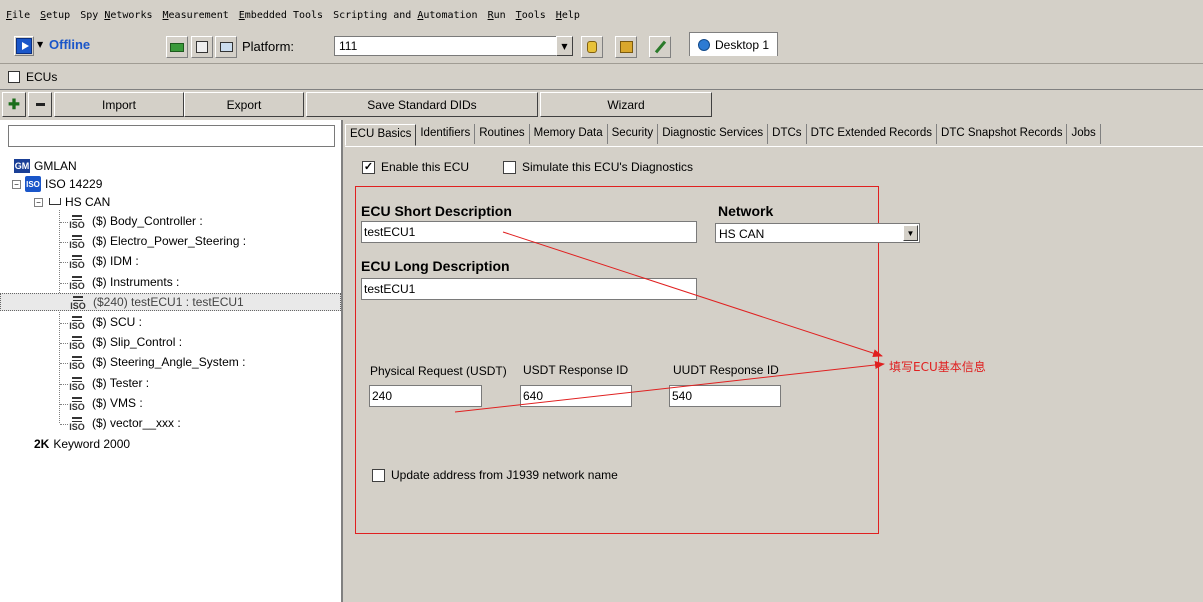 The width and height of the screenshot is (1203, 602). I want to click on tree-item-gmlan: GM GMLAN, so click(45, 166).